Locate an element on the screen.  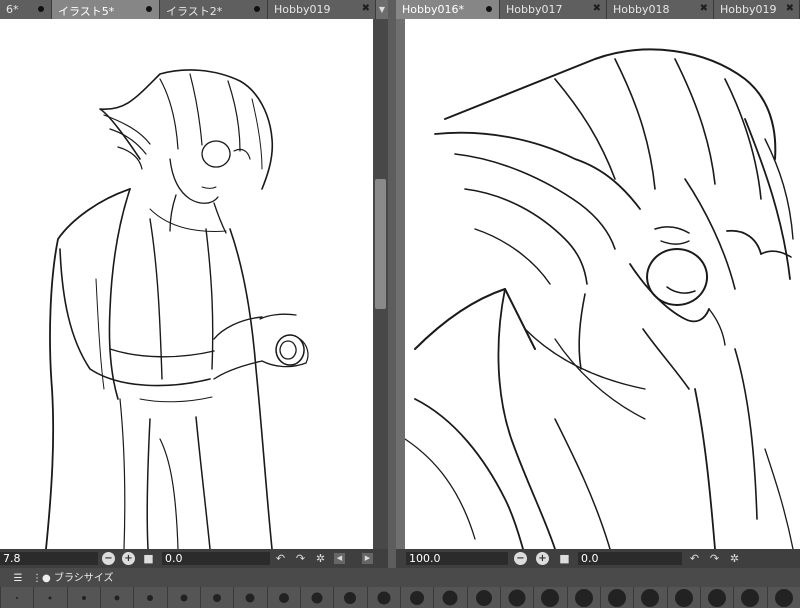
tab-document-active: Hobby016* is located at coordinates (448, 9).